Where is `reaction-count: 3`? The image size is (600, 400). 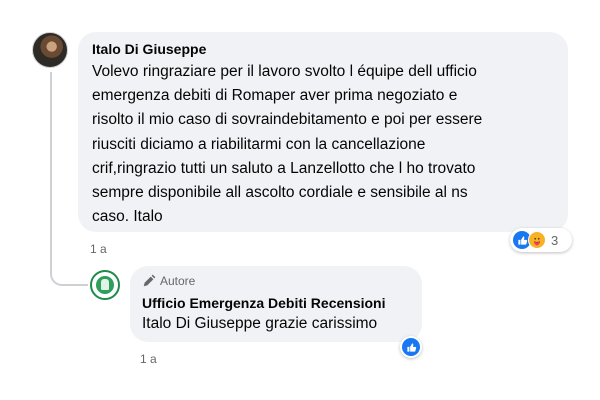
reaction-count: 3 is located at coordinates (555, 240).